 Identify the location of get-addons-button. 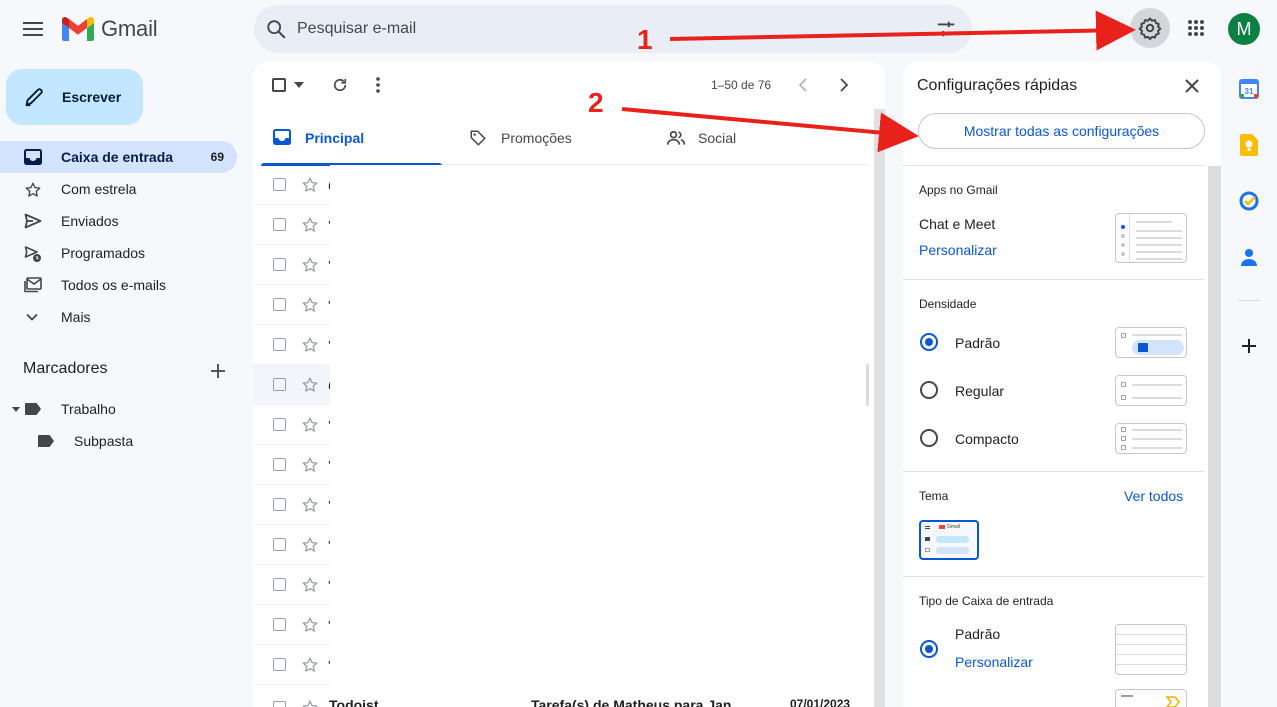
(1249, 346).